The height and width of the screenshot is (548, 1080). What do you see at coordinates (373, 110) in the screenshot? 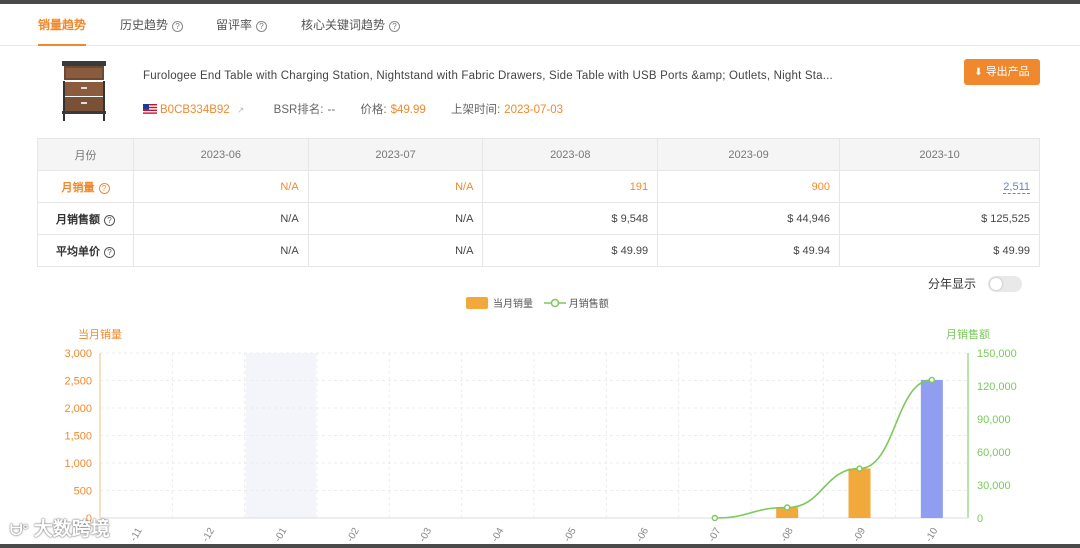
I see `price-label: 价格:` at bounding box center [373, 110].